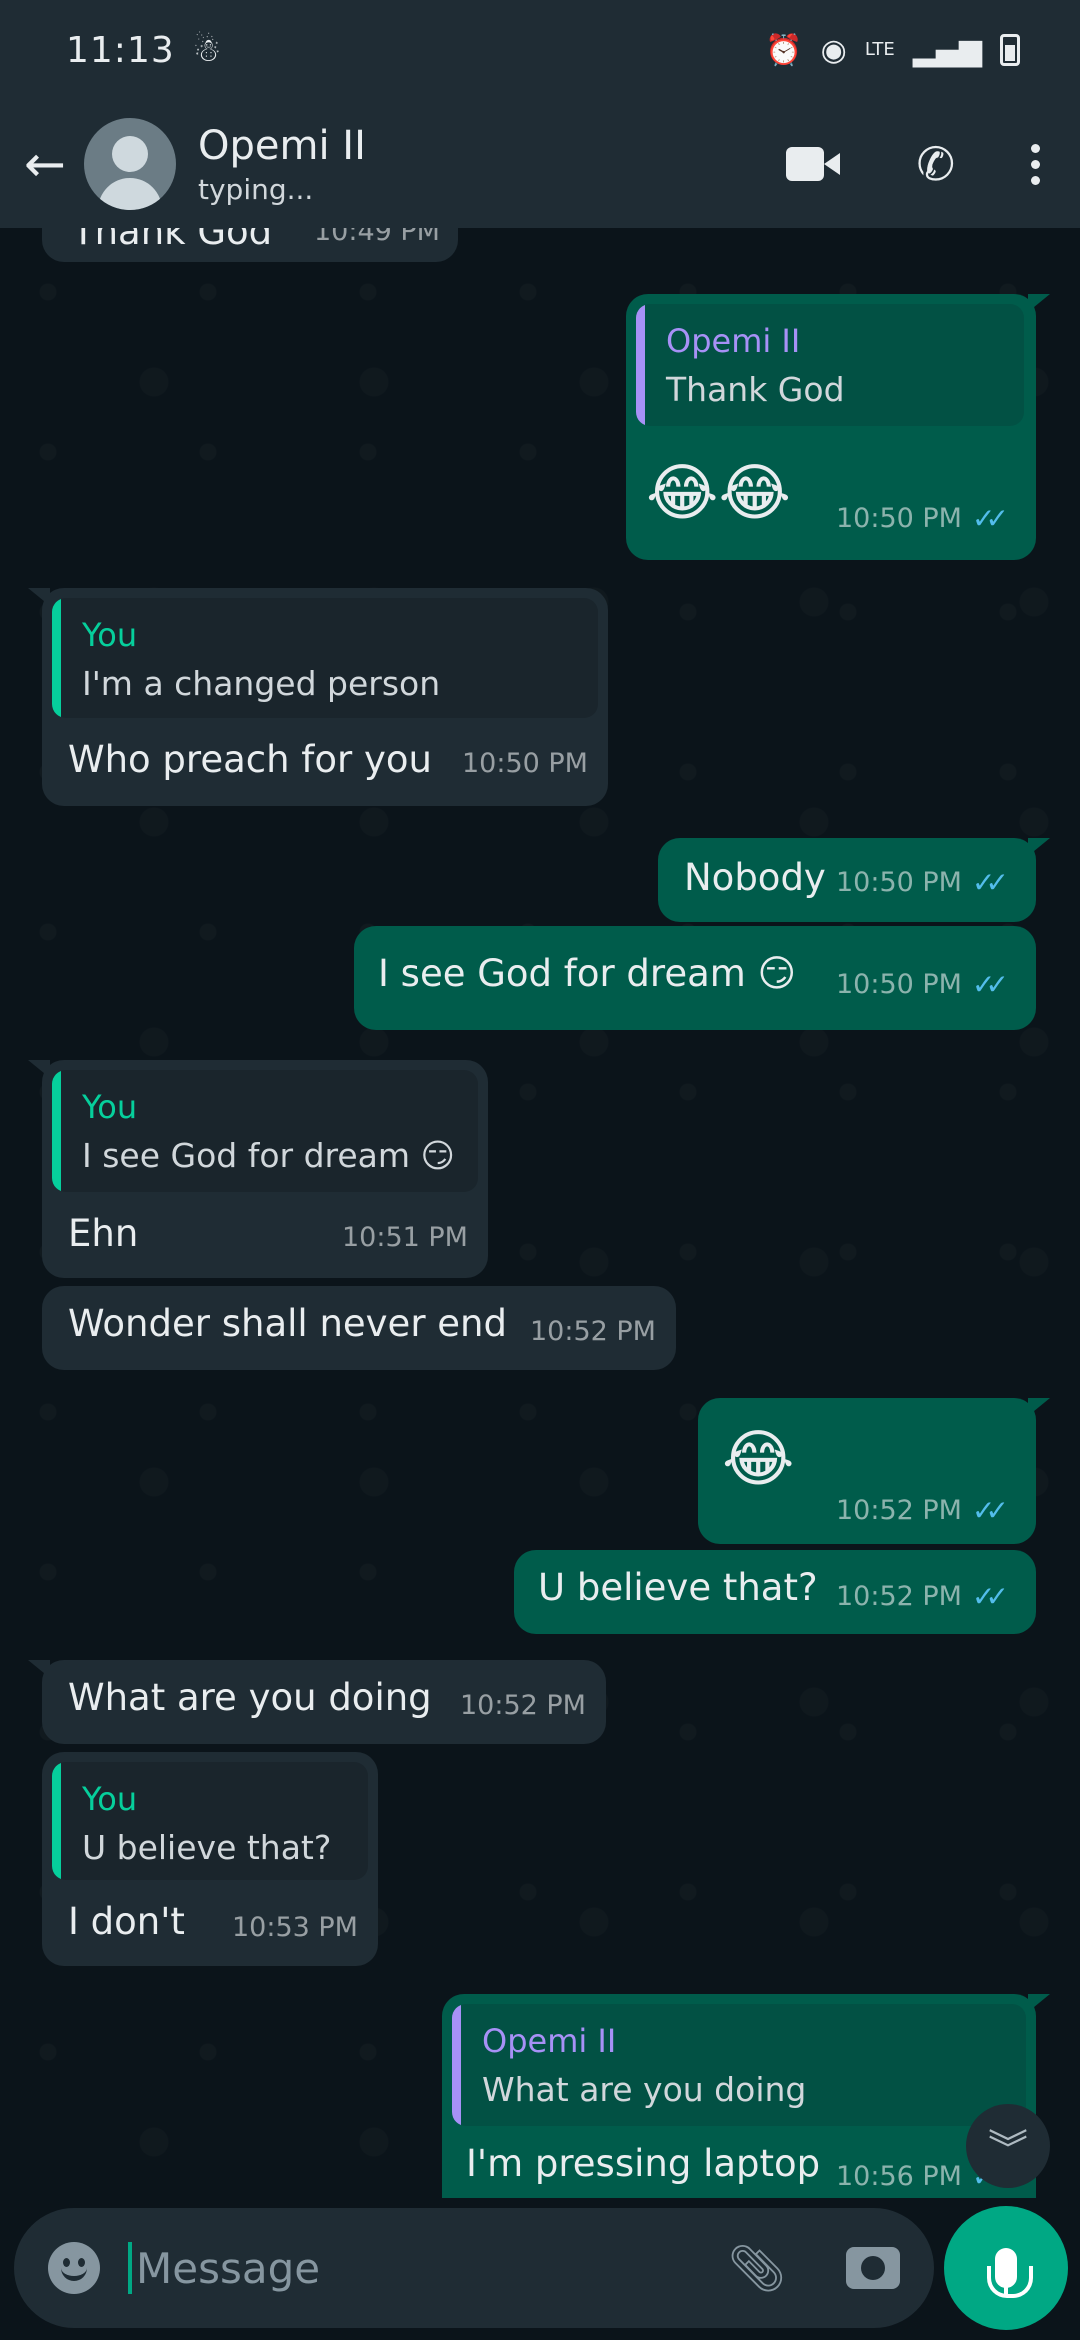  I want to click on message-text: 😂😂, so click(718, 492).